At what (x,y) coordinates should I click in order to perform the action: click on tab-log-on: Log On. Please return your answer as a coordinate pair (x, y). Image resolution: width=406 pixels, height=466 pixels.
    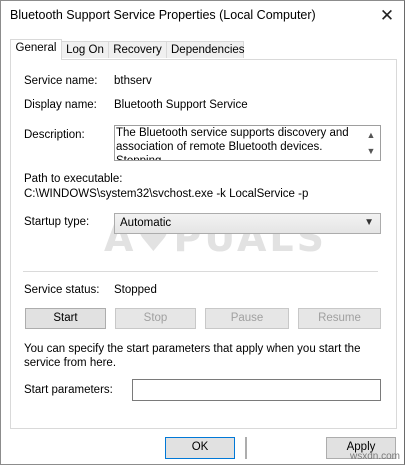
    Looking at the image, I should click on (85, 49).